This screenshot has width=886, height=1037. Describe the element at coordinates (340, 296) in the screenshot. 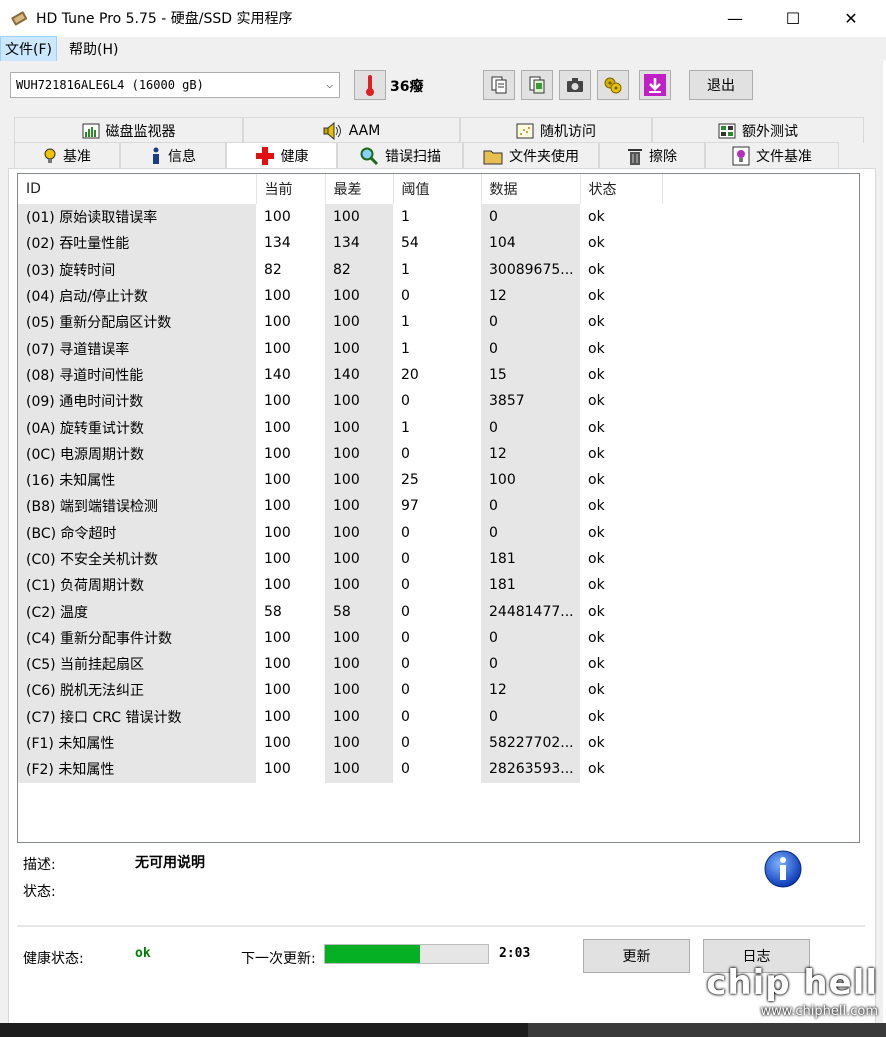

I see `table-row: (04) 启动/停止计数 100 100 0 12 ok` at that location.